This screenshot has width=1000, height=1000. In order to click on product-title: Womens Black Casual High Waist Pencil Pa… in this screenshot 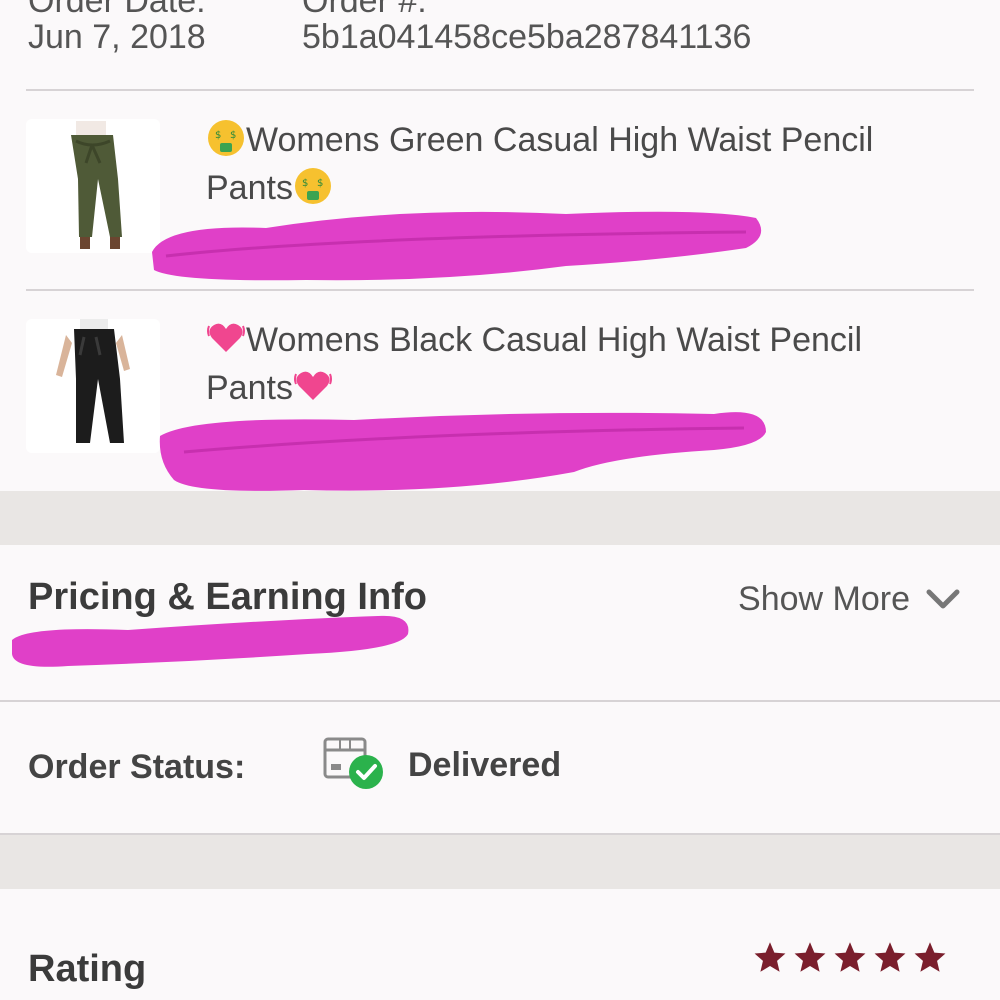, I will do `click(576, 364)`.